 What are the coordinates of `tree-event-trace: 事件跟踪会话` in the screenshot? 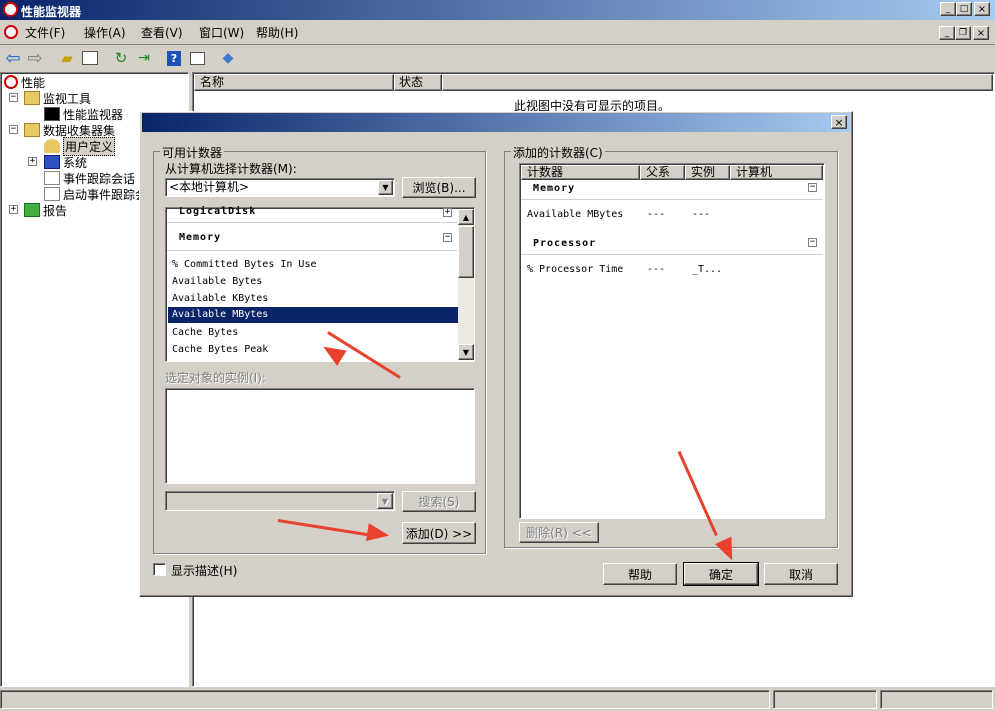 It's located at (89, 178).